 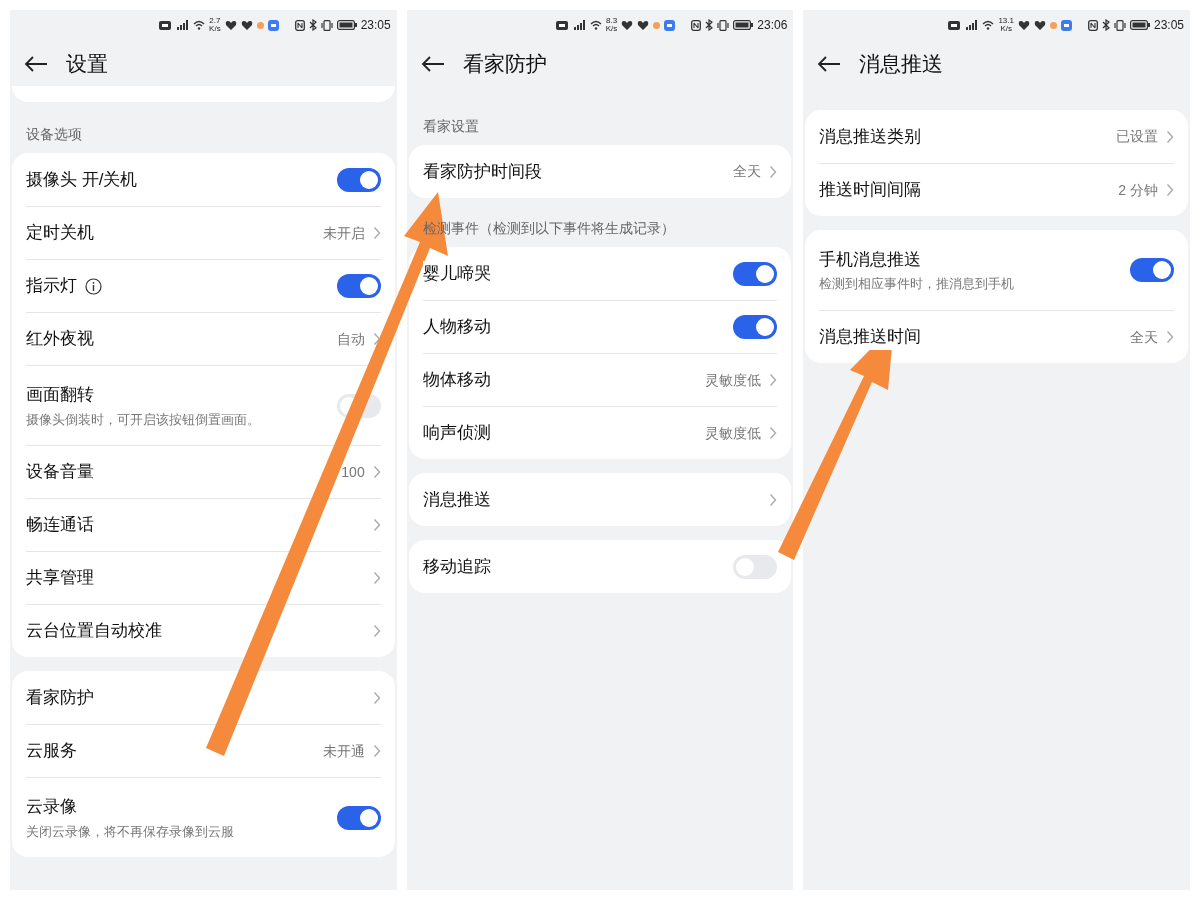 What do you see at coordinates (54, 134) in the screenshot?
I see `section-header: 设备选项` at bounding box center [54, 134].